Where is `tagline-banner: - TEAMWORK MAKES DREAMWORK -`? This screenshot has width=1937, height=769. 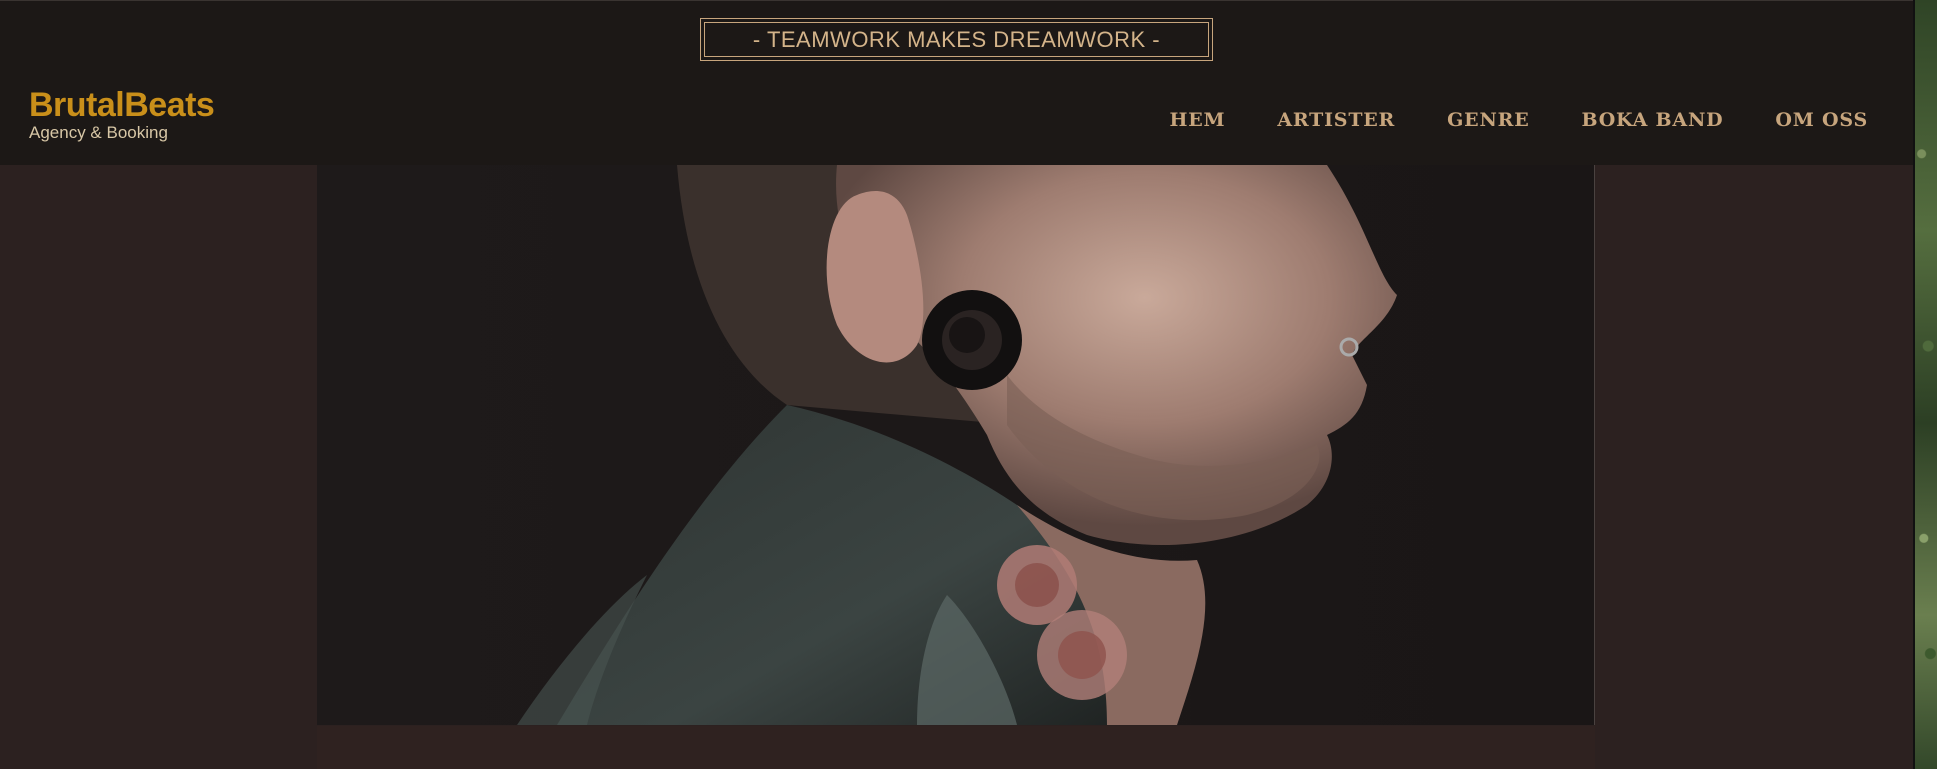 tagline-banner: - TEAMWORK MAKES DREAMWORK - is located at coordinates (956, 39).